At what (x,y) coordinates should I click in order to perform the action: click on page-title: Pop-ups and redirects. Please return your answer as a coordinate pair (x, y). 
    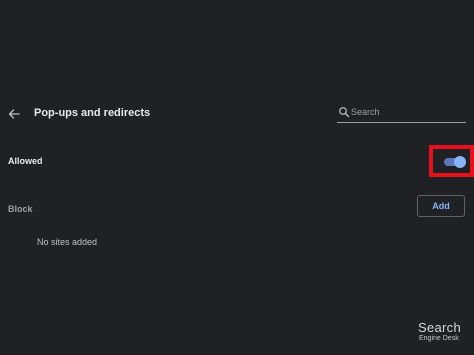
    Looking at the image, I should click on (92, 113).